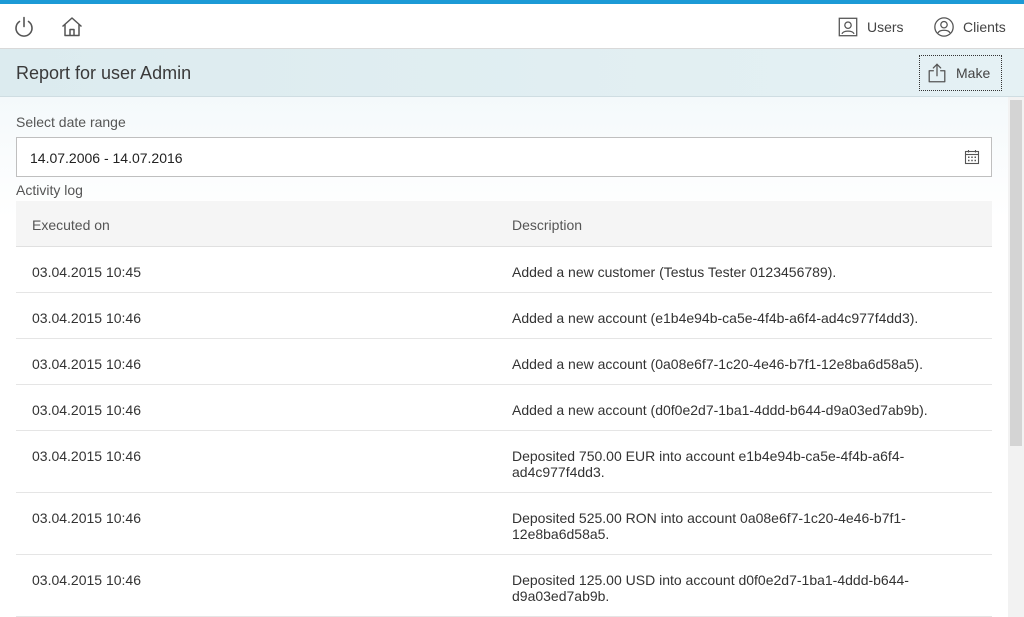 Image resolution: width=1024 pixels, height=617 pixels. Describe the element at coordinates (512, 24) in the screenshot. I see `top-bar: Users Clients` at that location.